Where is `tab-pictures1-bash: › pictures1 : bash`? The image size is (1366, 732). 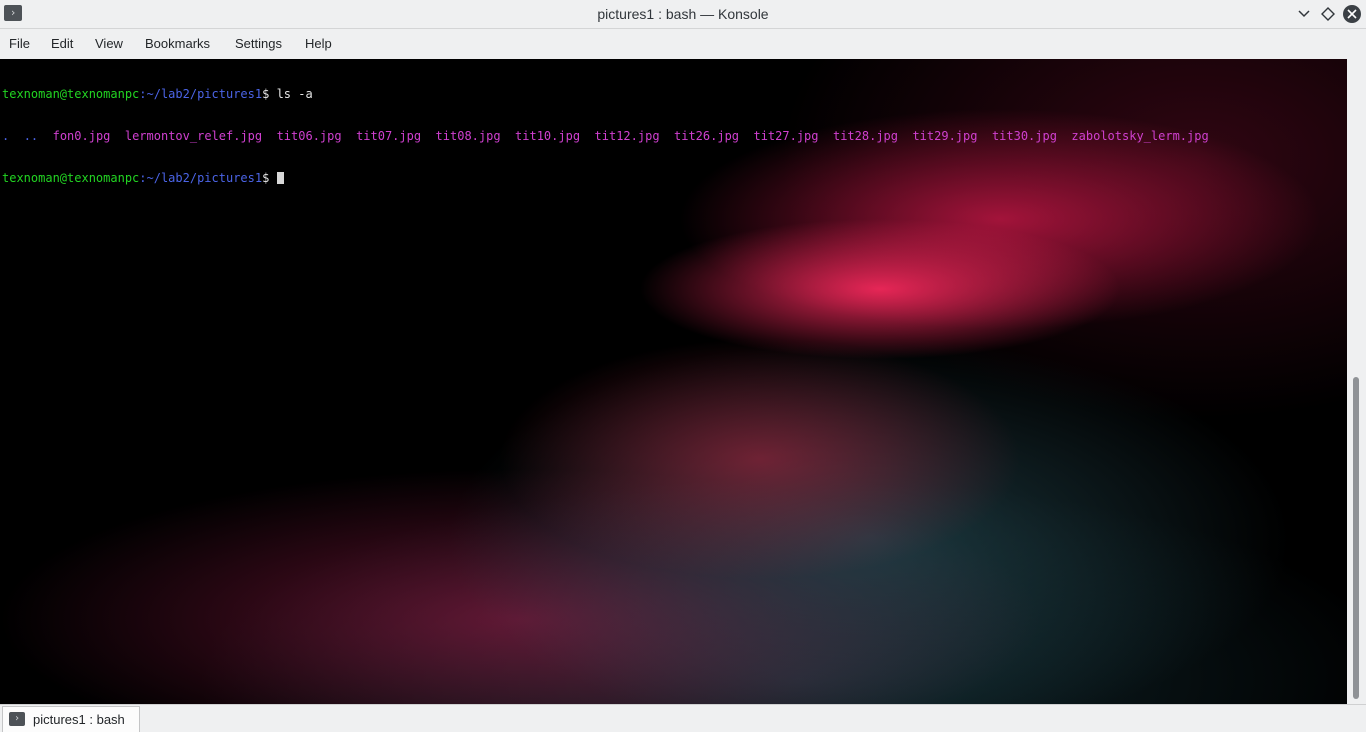
tab-pictures1-bash: › pictures1 : bash is located at coordinates (71, 719).